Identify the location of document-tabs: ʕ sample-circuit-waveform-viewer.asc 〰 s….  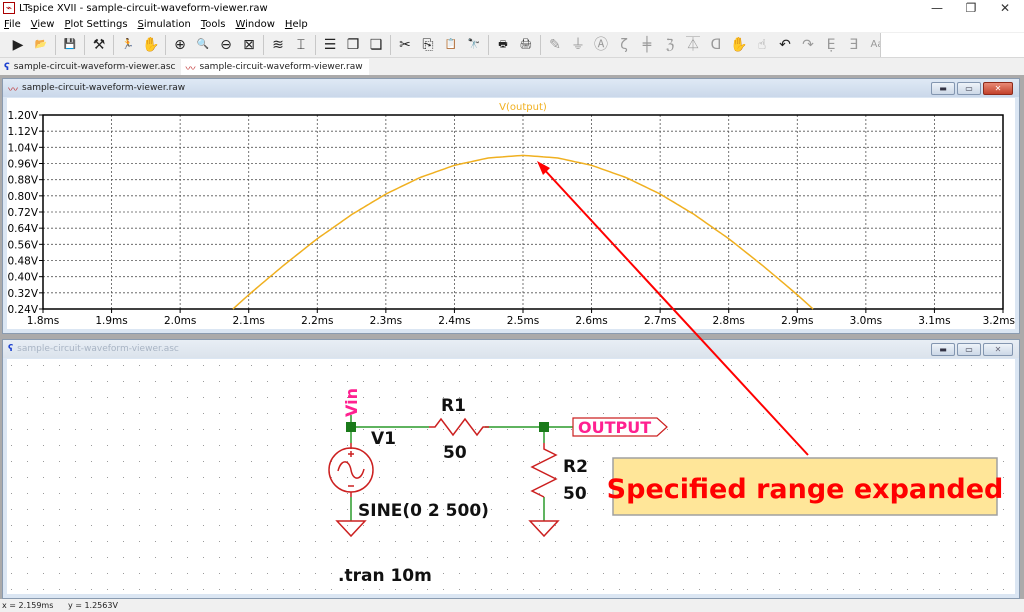
(184, 67).